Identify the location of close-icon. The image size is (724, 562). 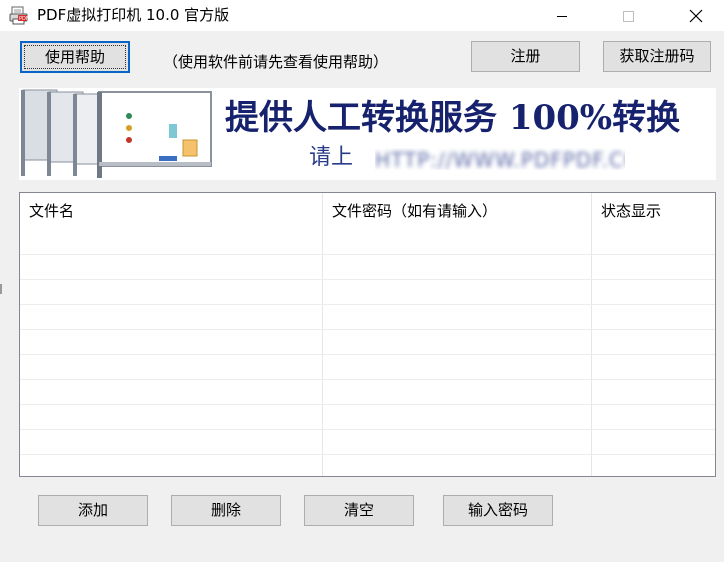
(696, 15).